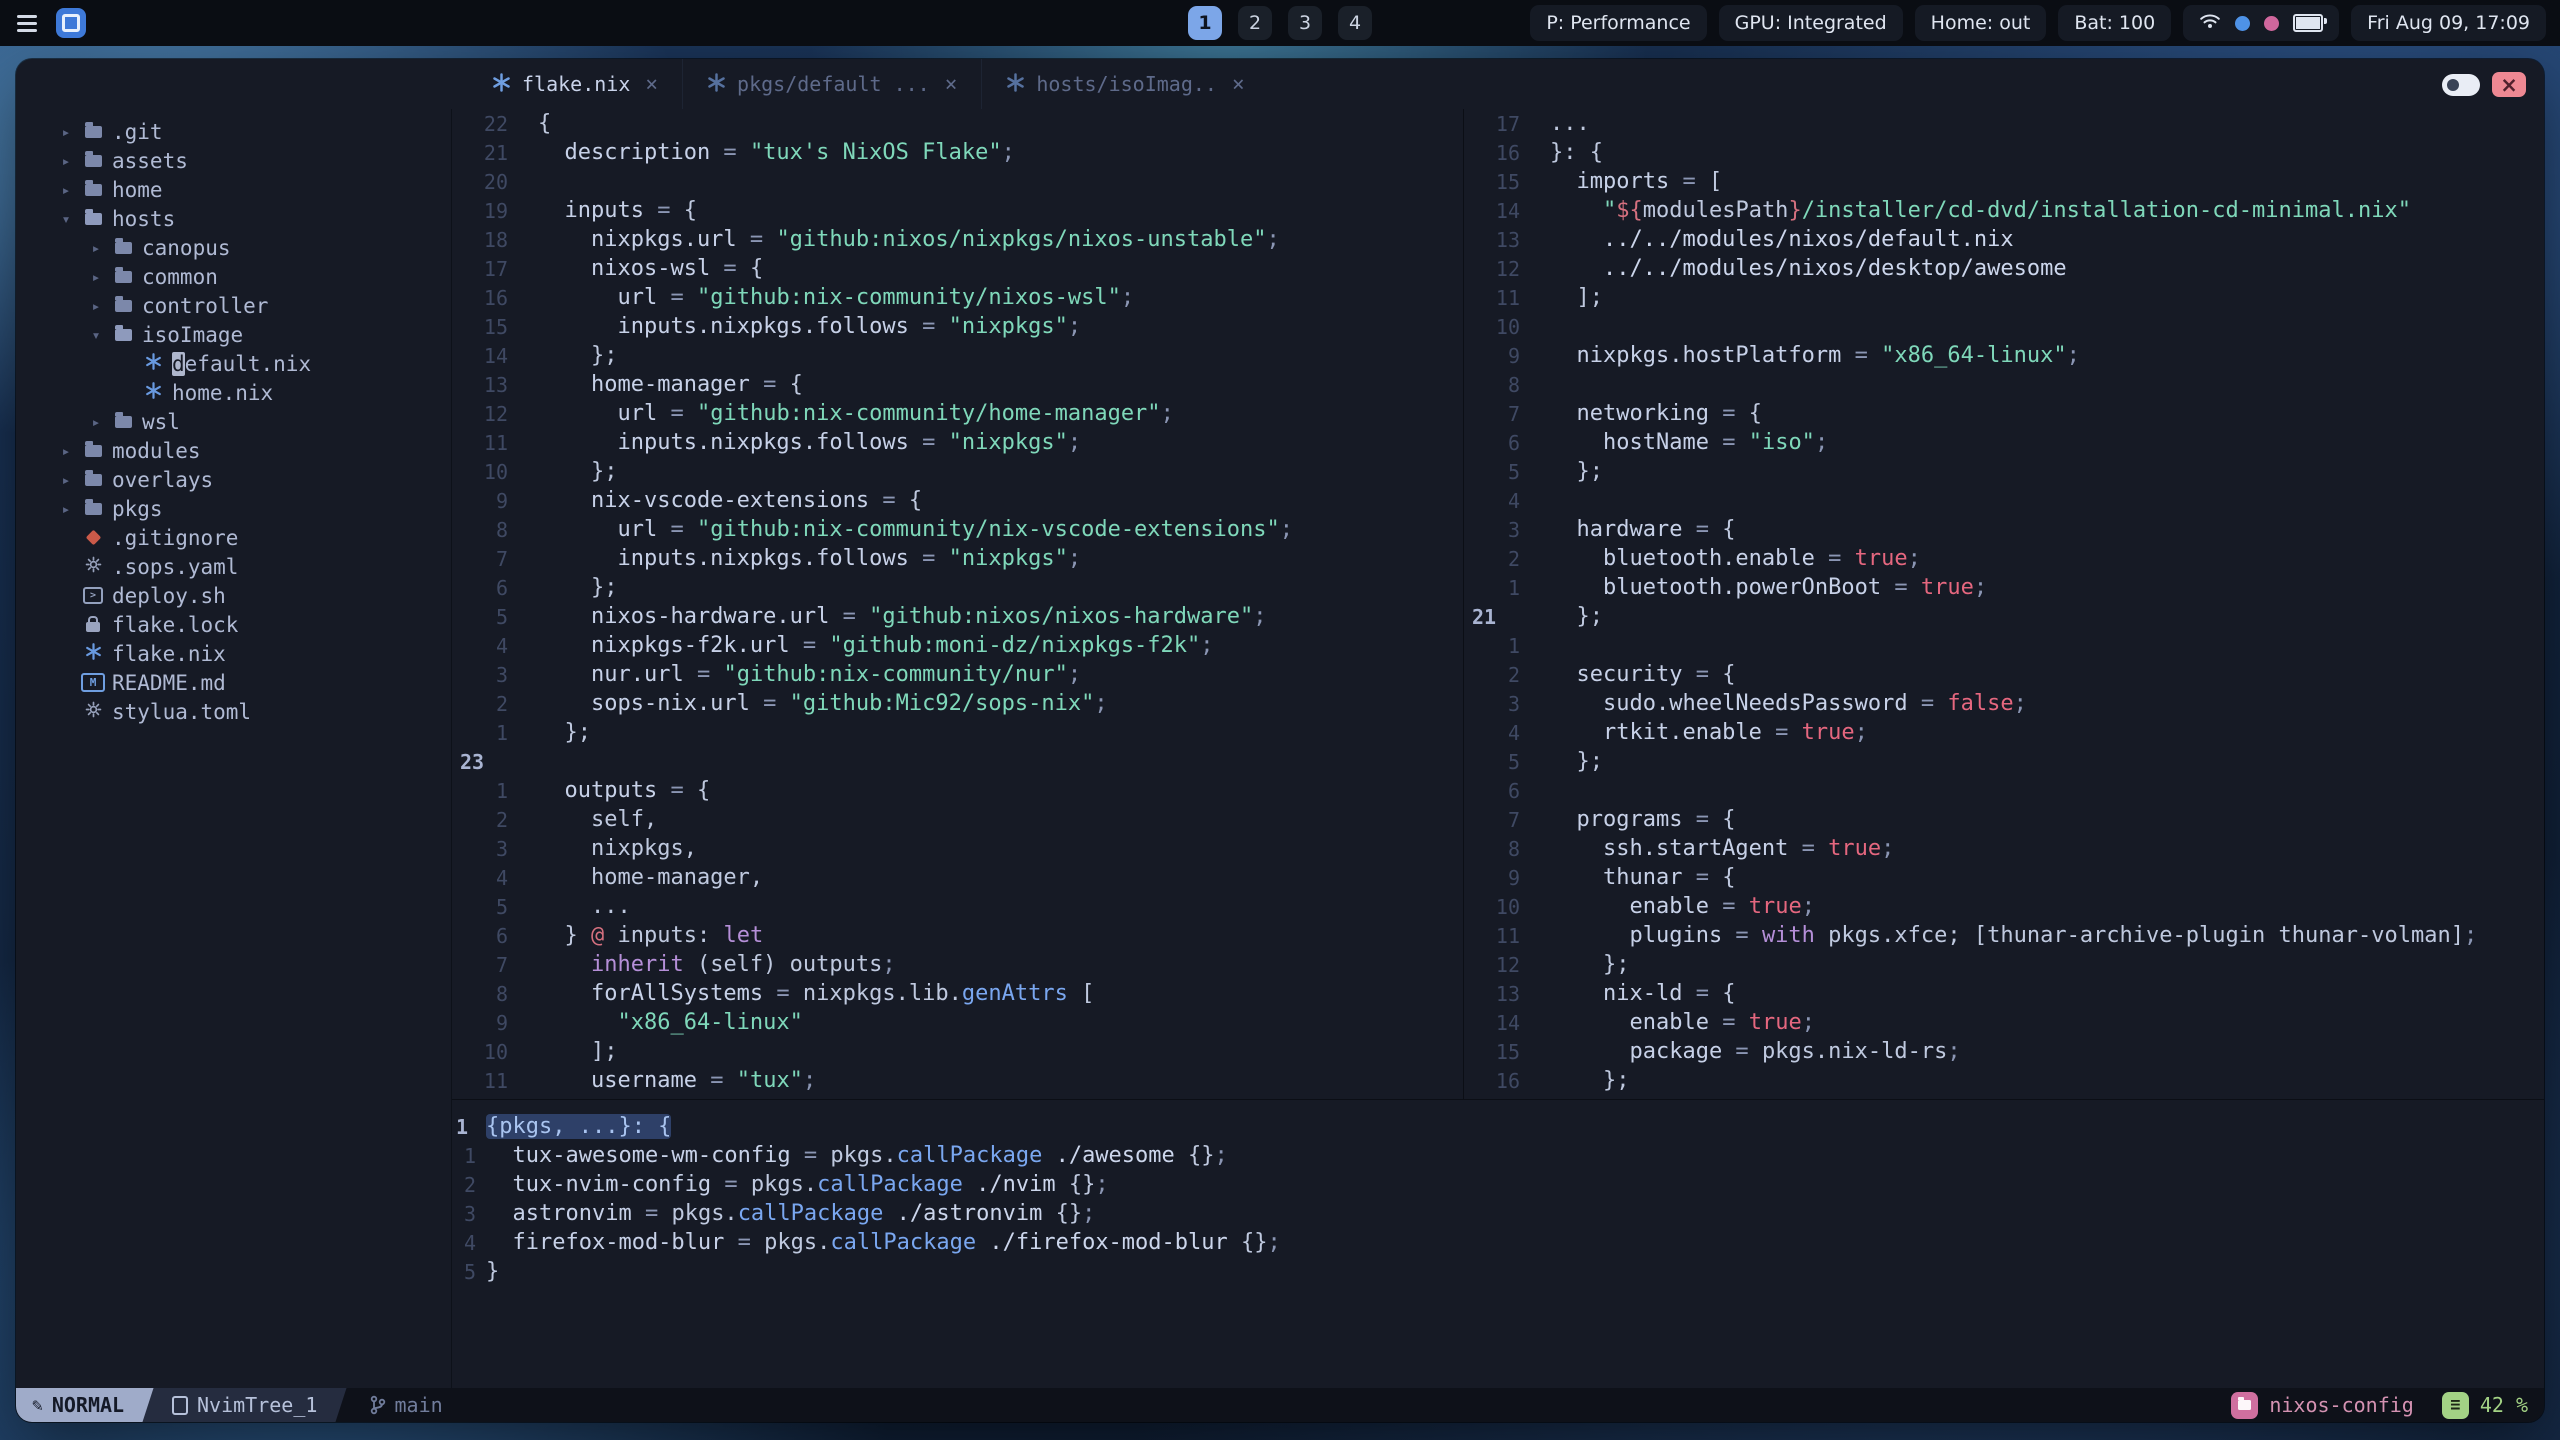 This screenshot has height=1440, width=2560. Describe the element at coordinates (233, 160) in the screenshot. I see `tree-item-assets: ▸ assets` at that location.